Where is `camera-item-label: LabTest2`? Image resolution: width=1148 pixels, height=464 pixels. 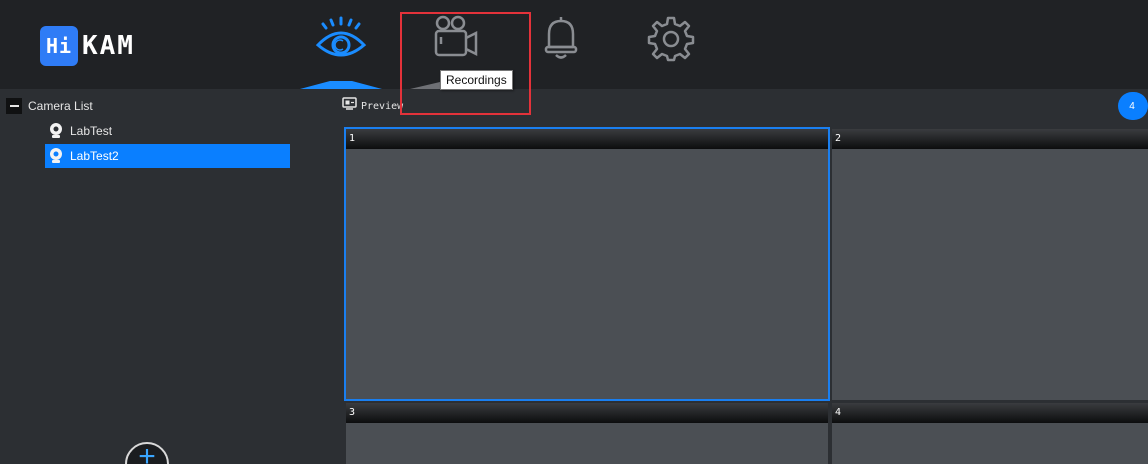
camera-item-label: LabTest2 is located at coordinates (94, 156).